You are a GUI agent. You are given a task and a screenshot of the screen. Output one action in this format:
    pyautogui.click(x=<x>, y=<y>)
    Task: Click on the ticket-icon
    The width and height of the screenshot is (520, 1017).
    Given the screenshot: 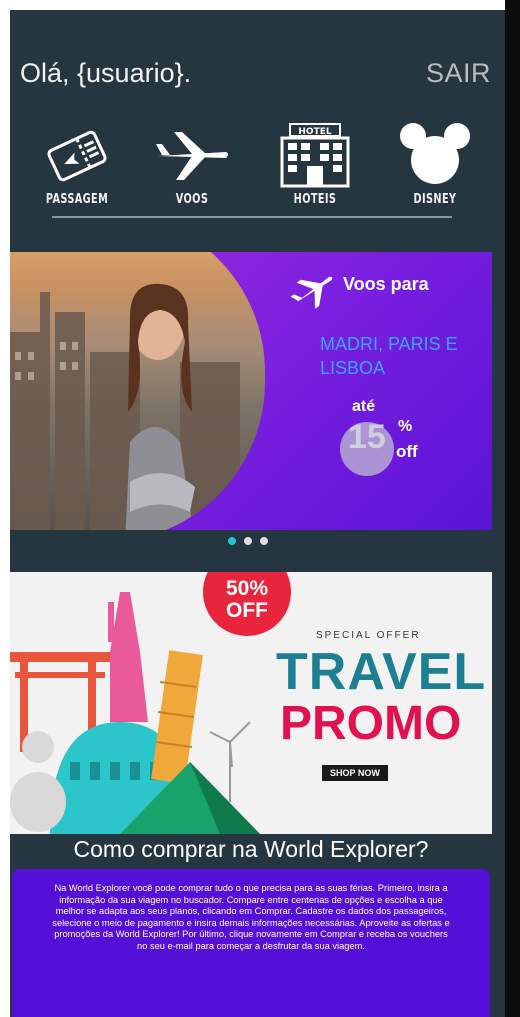 What is the action you would take?
    pyautogui.click(x=77, y=156)
    